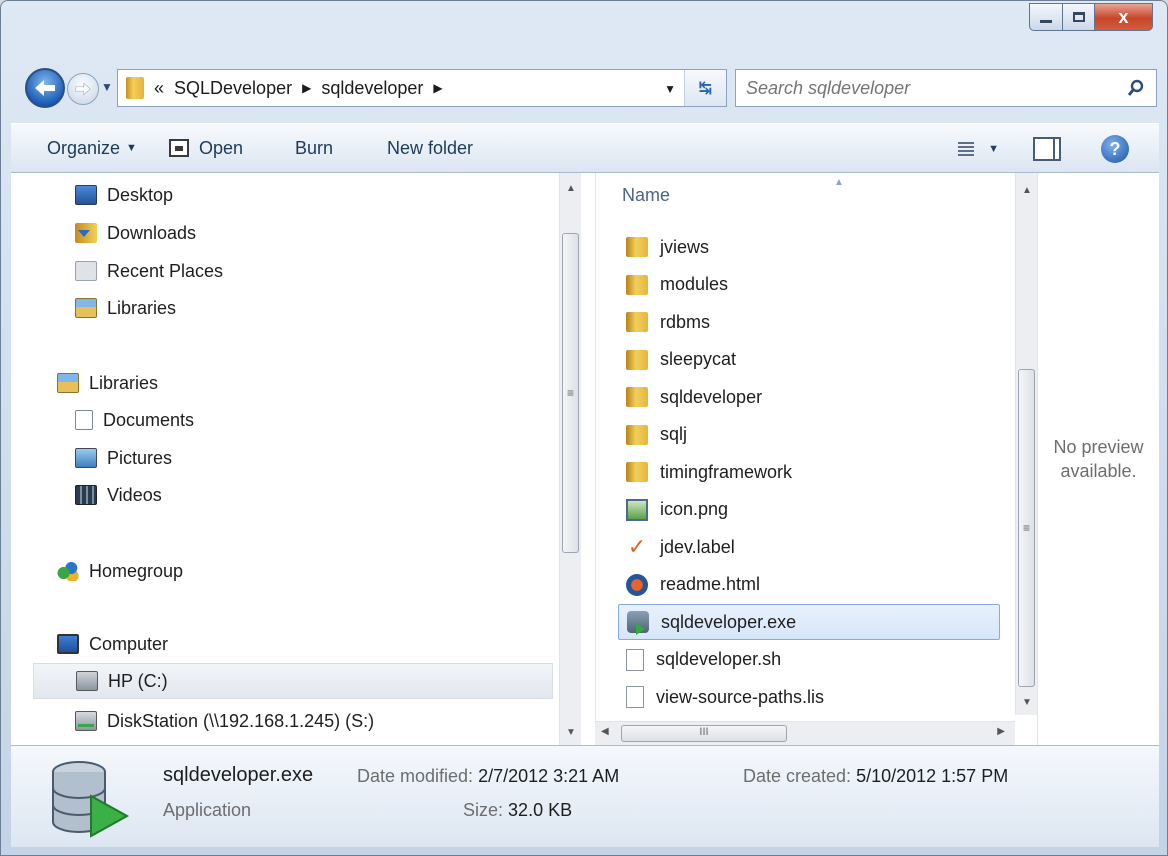  What do you see at coordinates (637, 546) in the screenshot?
I see `checkmark-icon: ✓` at bounding box center [637, 546].